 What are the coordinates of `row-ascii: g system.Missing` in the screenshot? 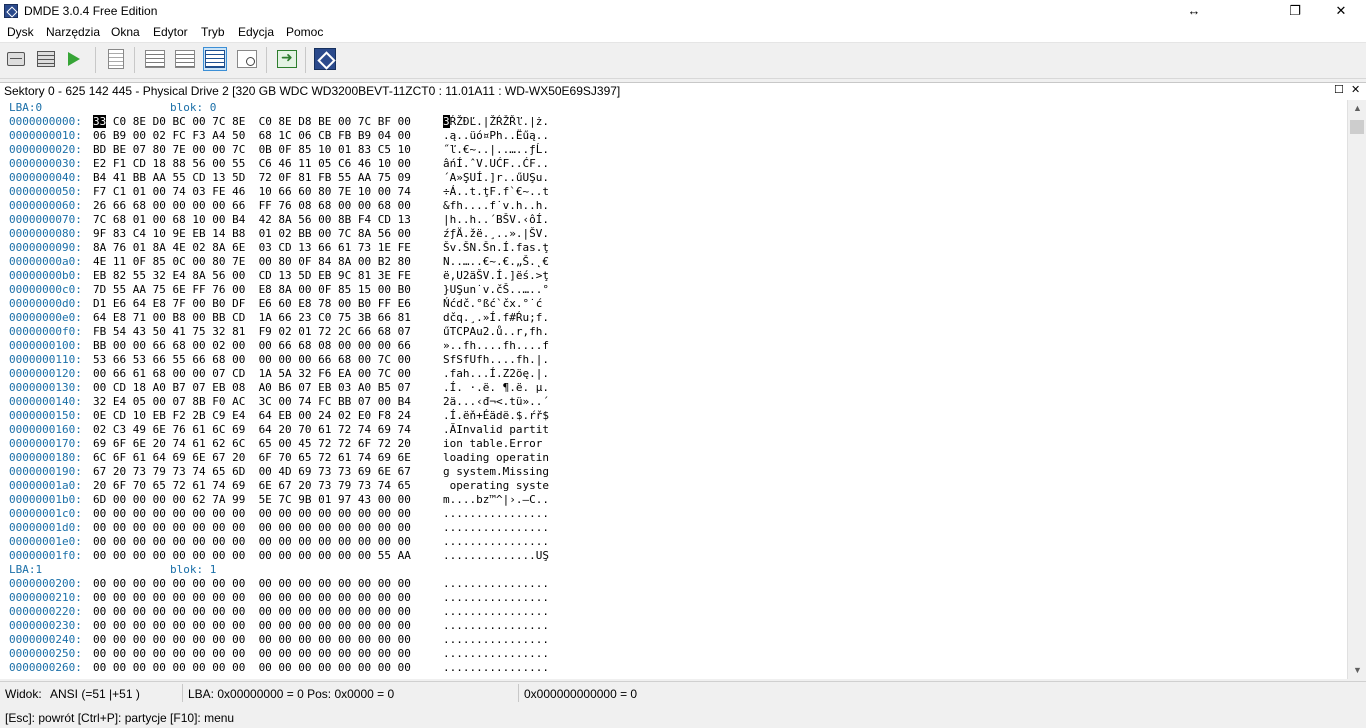 It's located at (496, 471).